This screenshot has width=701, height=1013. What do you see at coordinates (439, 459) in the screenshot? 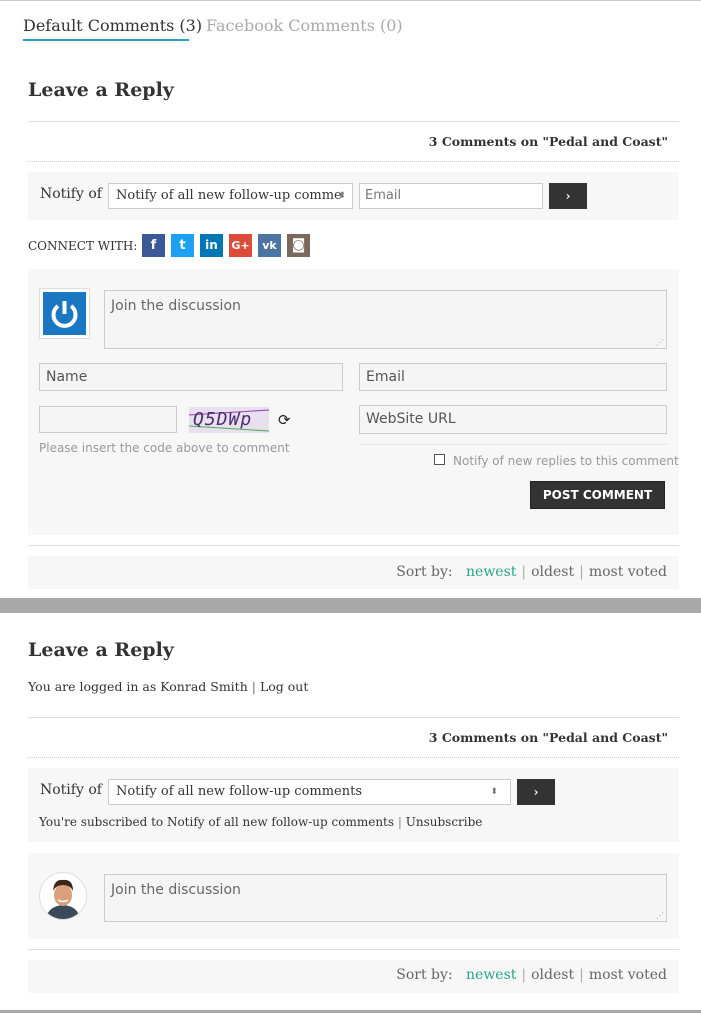
I see `notify-replies-checkbox` at bounding box center [439, 459].